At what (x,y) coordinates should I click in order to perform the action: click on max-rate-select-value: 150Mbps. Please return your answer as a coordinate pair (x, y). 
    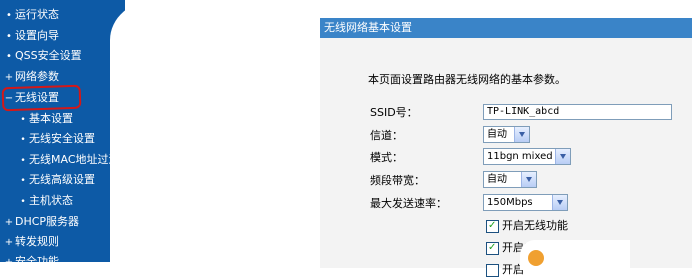
    Looking at the image, I should click on (510, 202).